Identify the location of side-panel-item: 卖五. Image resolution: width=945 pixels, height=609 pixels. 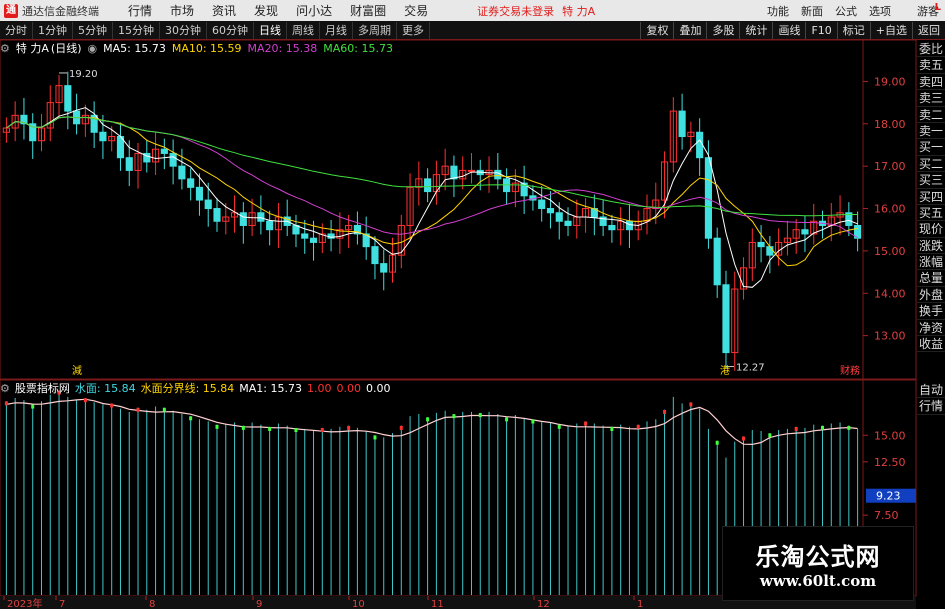
(931, 65).